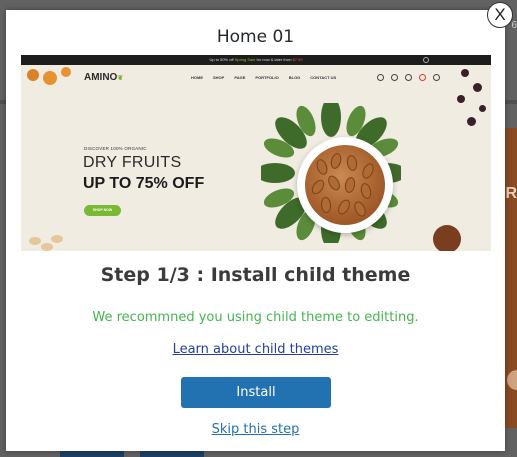 This screenshot has width=517, height=457. What do you see at coordinates (447, 238) in the screenshot?
I see `spice-bowl-decor` at bounding box center [447, 238].